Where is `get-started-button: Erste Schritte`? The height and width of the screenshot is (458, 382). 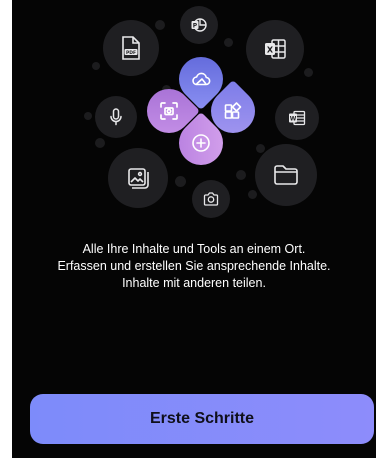 get-started-button: Erste Schritte is located at coordinates (202, 419).